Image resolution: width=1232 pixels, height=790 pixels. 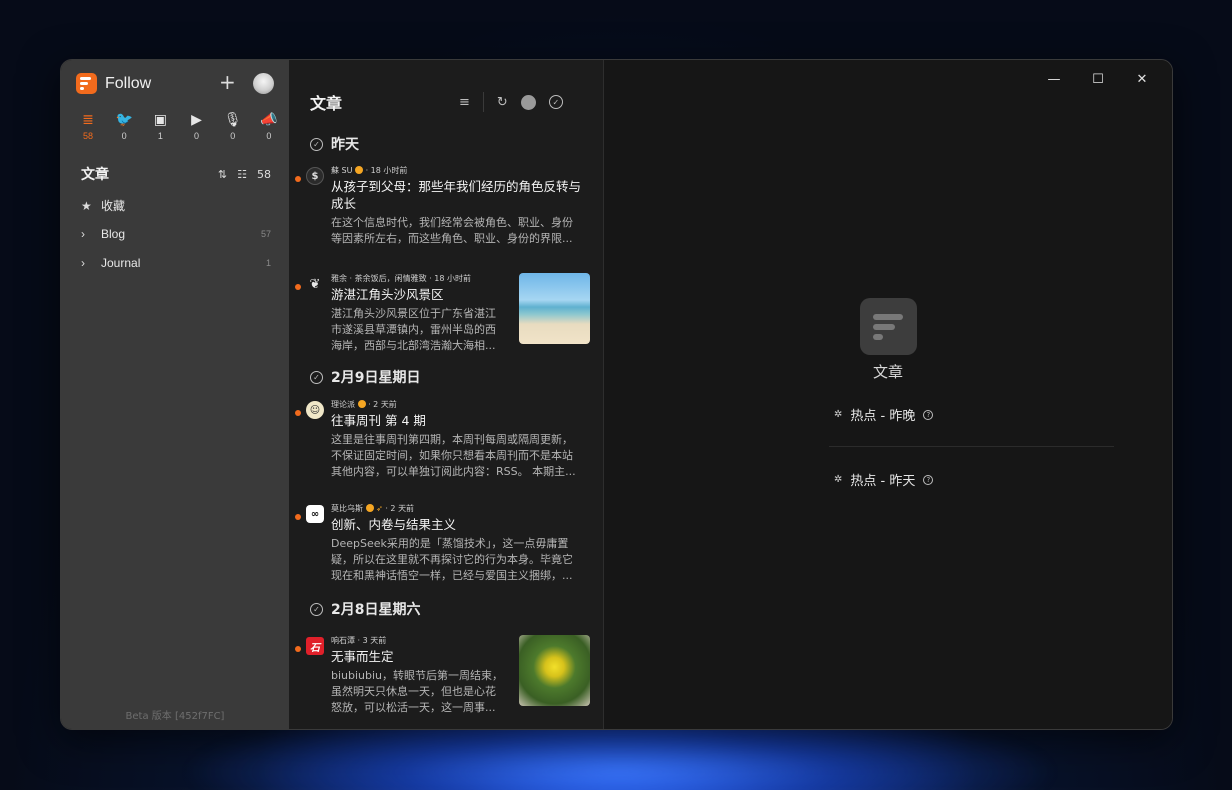 What do you see at coordinates (232, 120) in the screenshot?
I see `microphone-icon: 🎙` at bounding box center [232, 120].